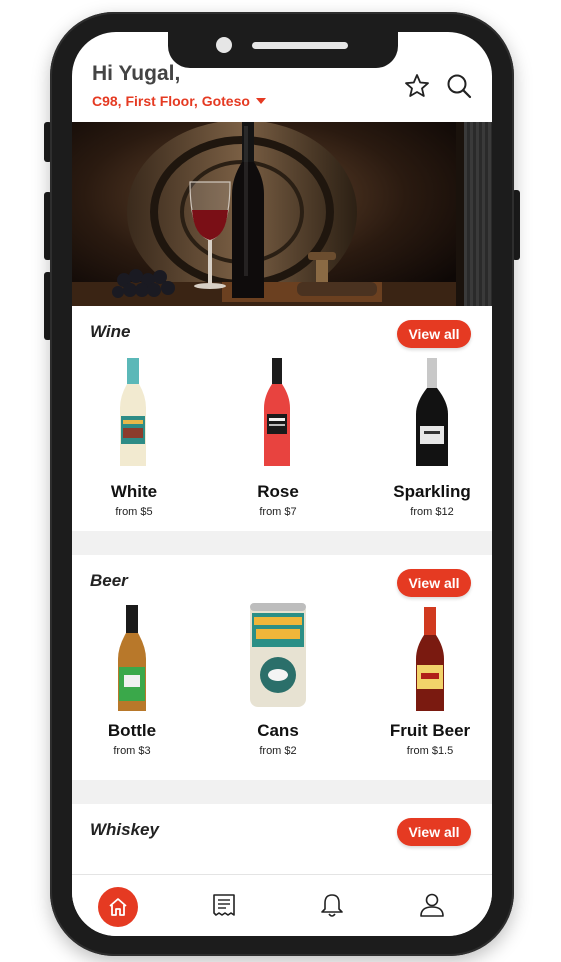  I want to click on banner-image, so click(264, 214).